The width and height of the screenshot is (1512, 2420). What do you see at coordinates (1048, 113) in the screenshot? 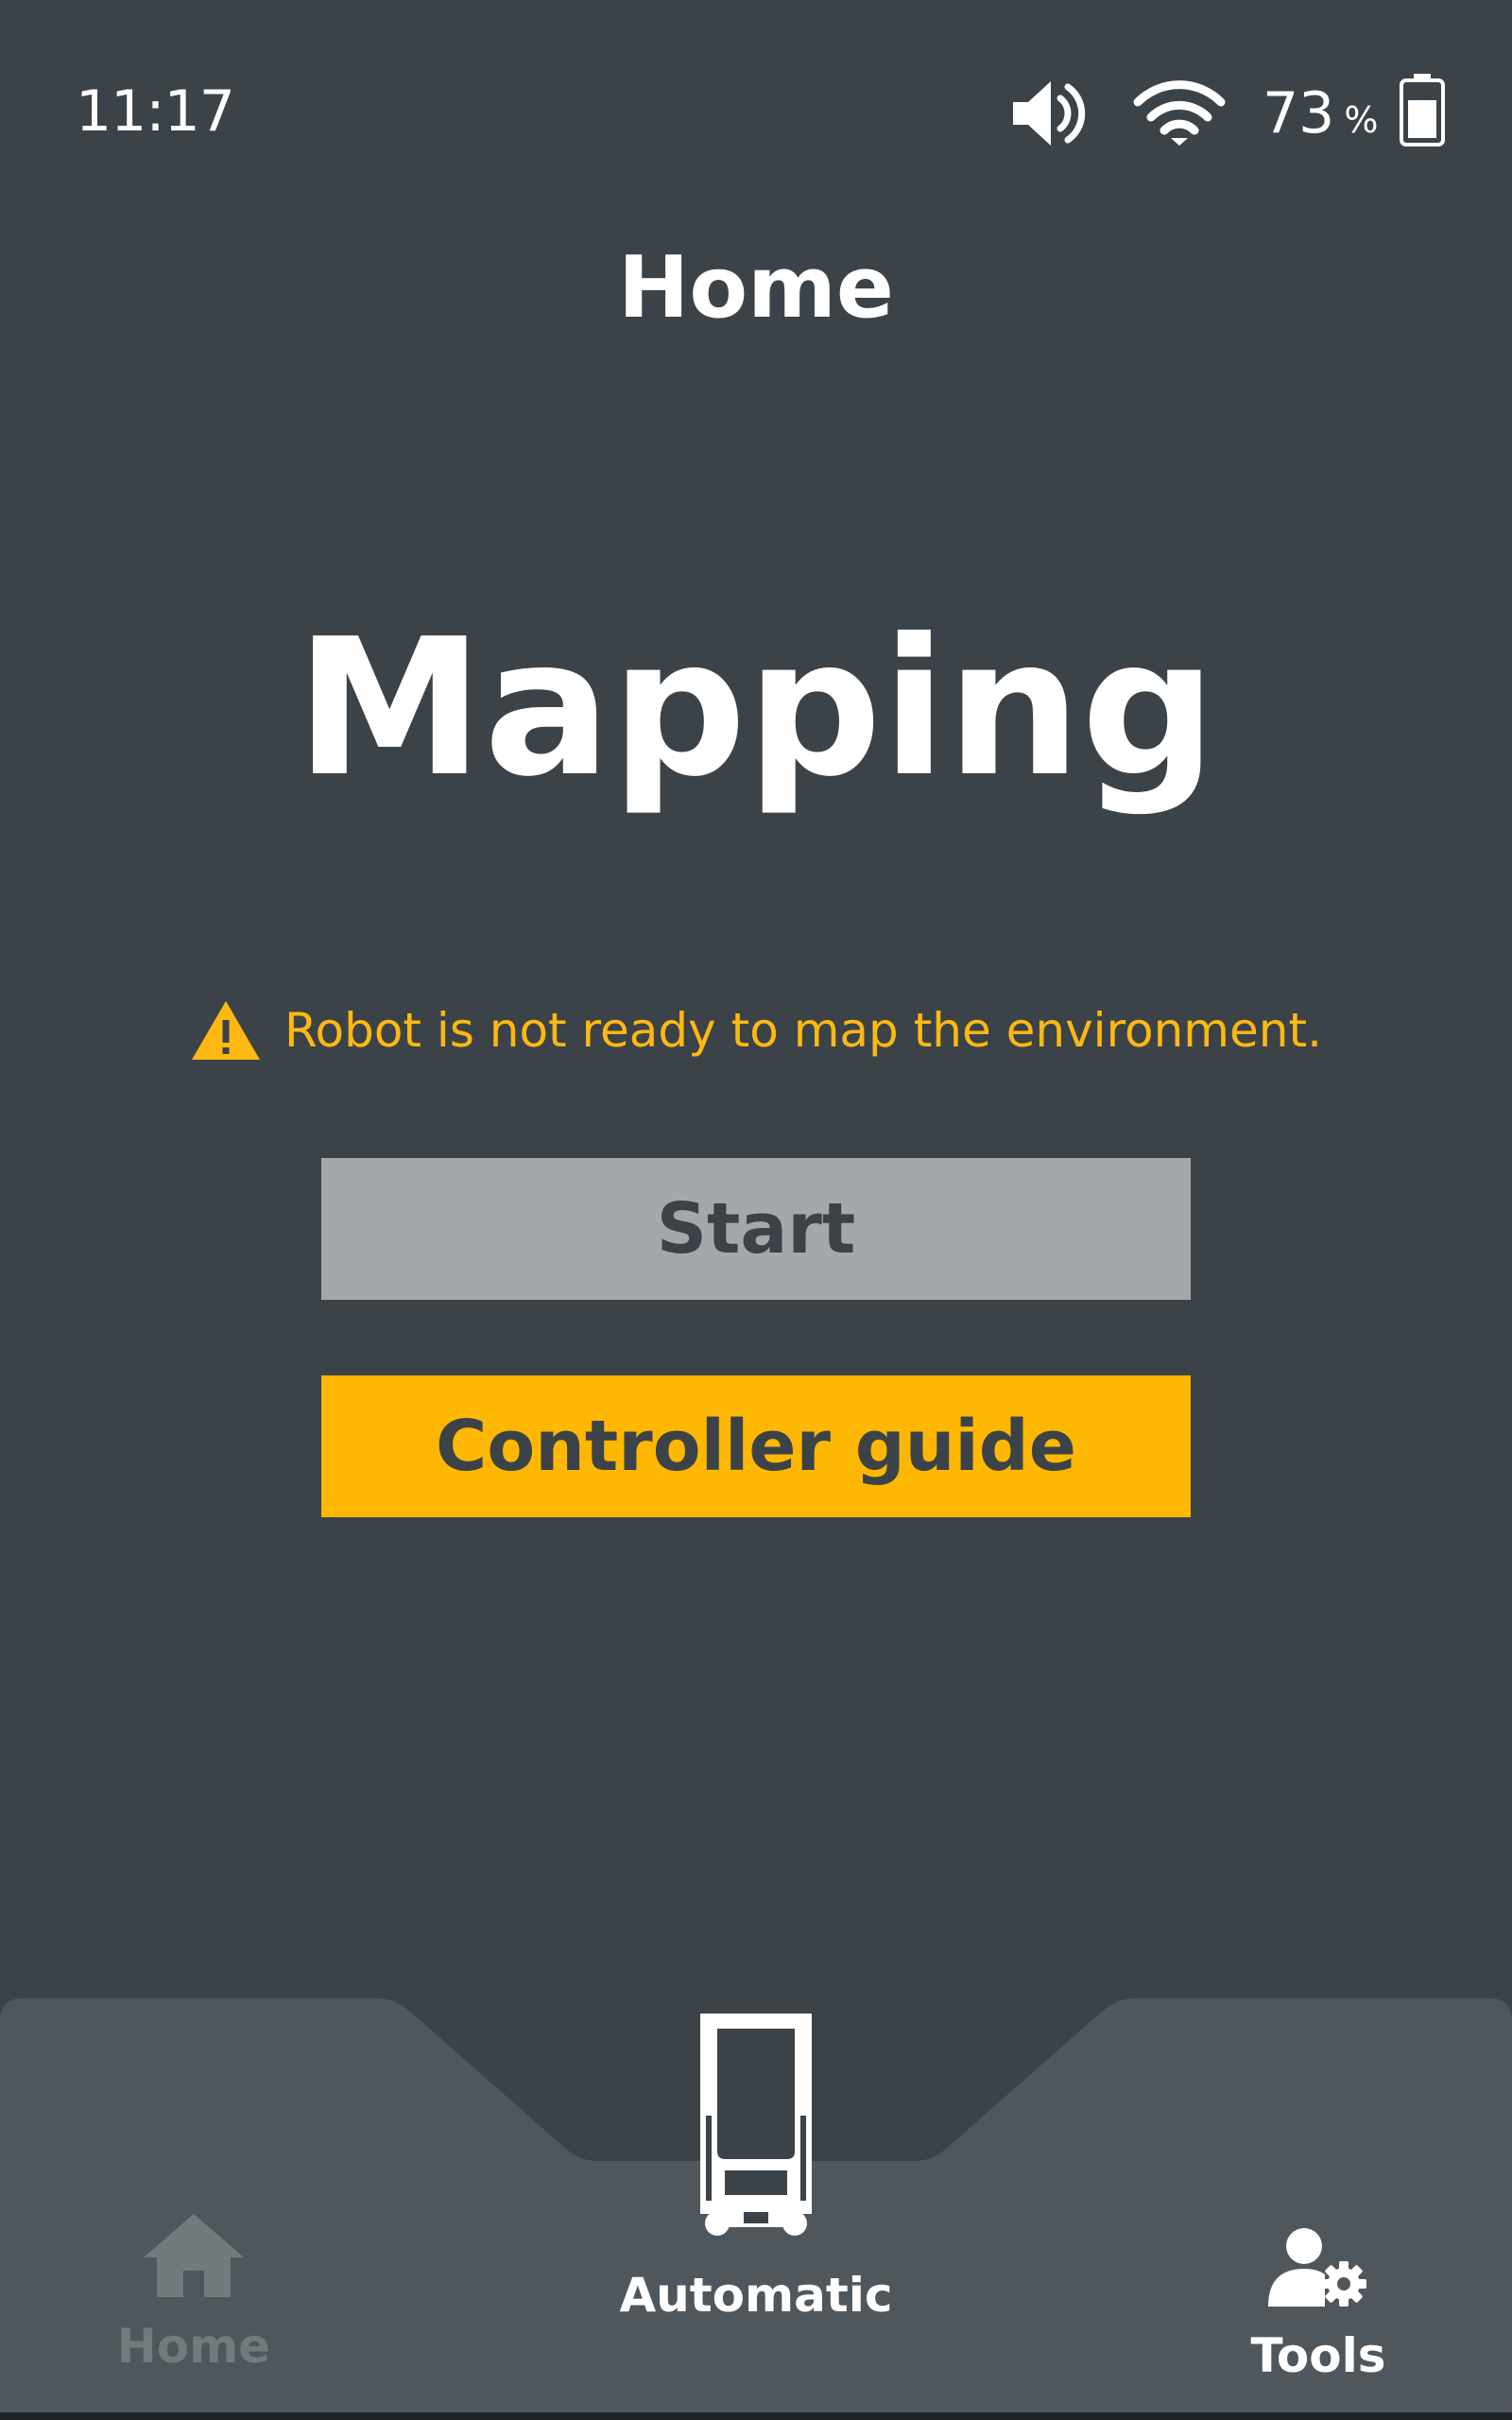
I see `volume-icon` at bounding box center [1048, 113].